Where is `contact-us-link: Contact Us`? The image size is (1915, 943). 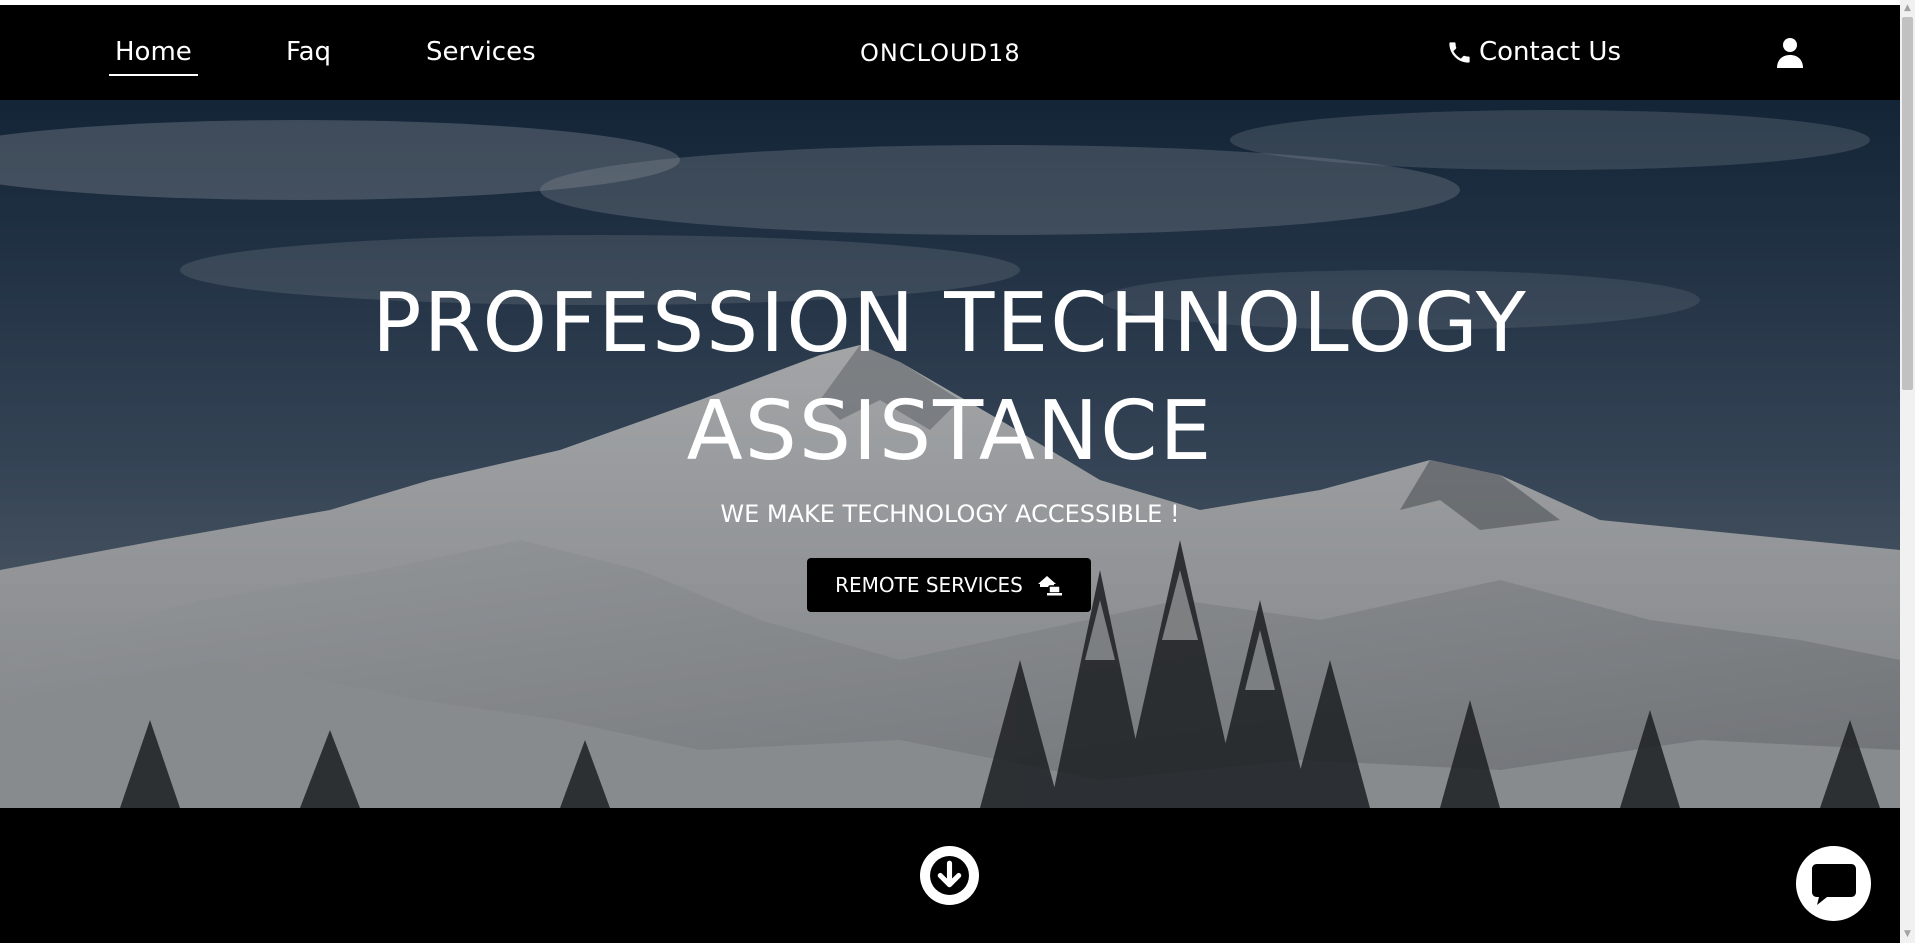 contact-us-link: Contact Us is located at coordinates (1533, 52).